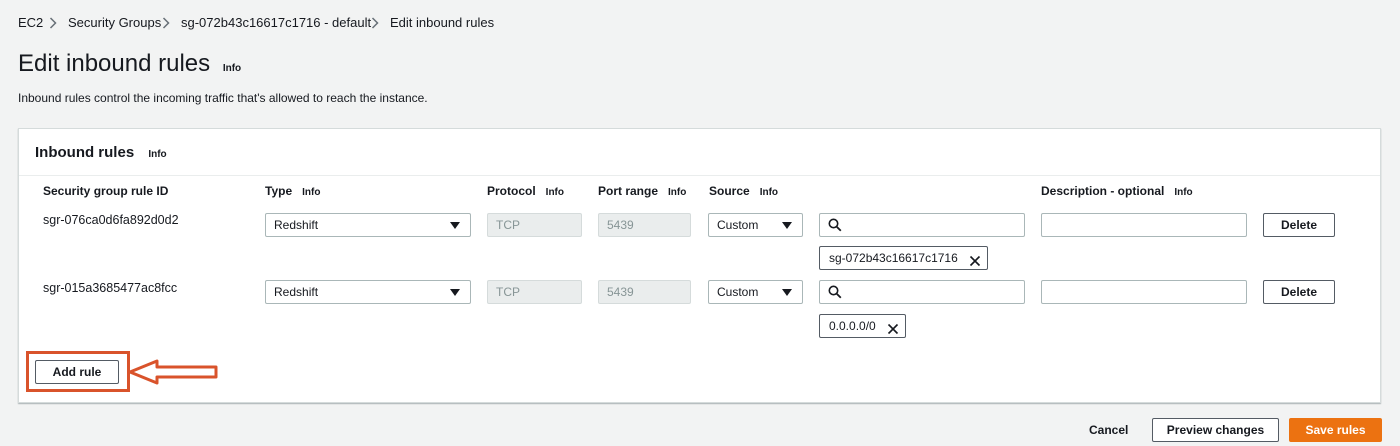 The image size is (1400, 446). I want to click on source-token-label: sg-072b43c16617c1716, so click(893, 258).